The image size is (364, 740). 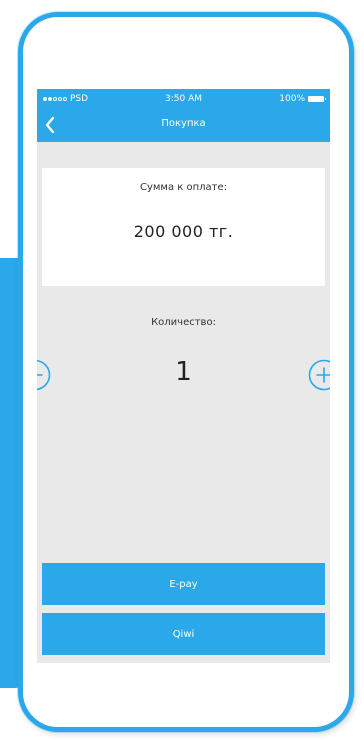 I want to click on plus-circle-icon, so click(x=319, y=375).